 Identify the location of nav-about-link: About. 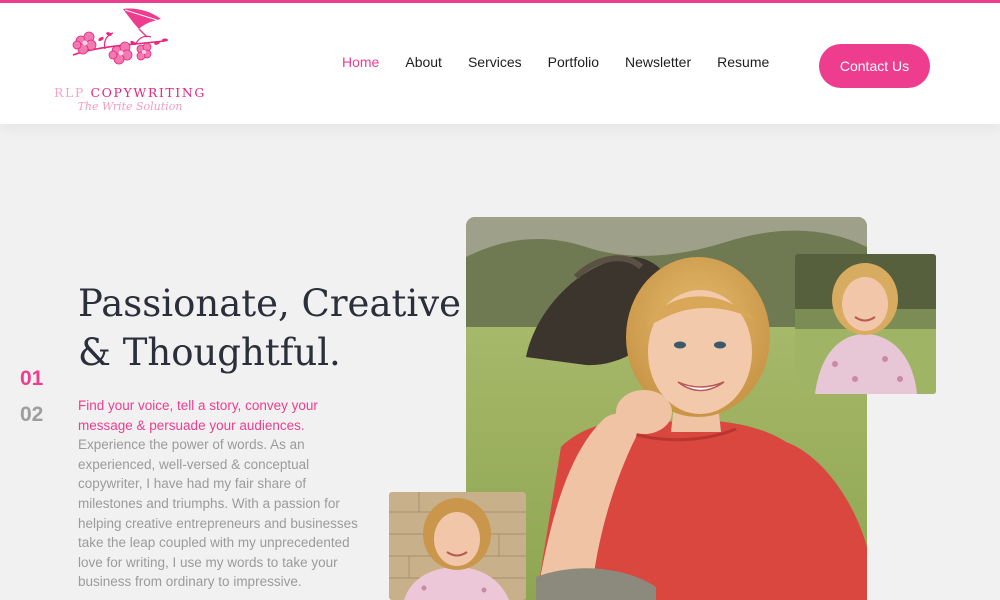
(423, 62).